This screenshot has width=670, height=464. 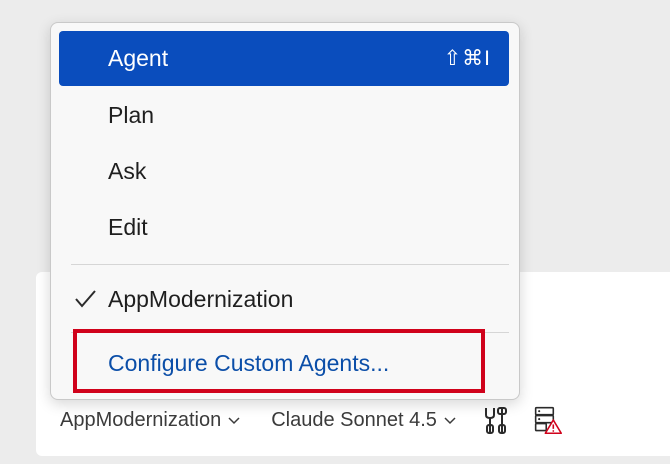 What do you see at coordinates (354, 419) in the screenshot?
I see `model-picker-label: Claude Sonnet 4.5` at bounding box center [354, 419].